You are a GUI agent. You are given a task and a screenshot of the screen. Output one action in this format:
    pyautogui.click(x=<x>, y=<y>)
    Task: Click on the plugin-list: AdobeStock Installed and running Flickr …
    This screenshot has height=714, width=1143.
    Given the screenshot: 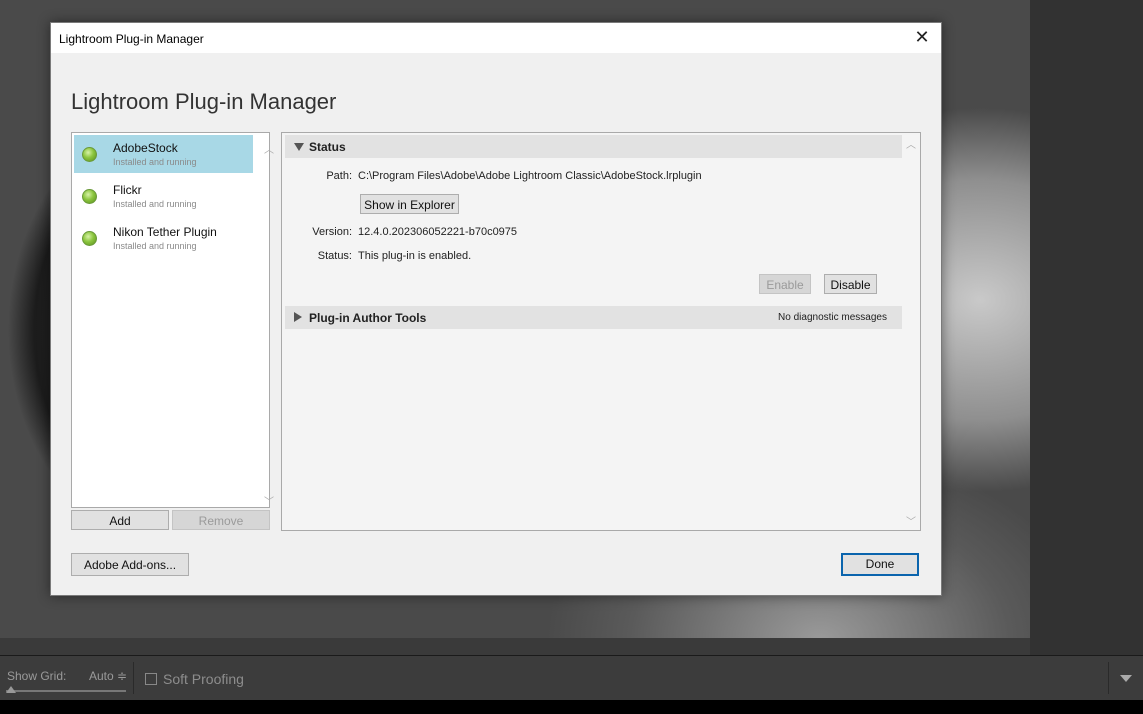 What is the action you would take?
    pyautogui.click(x=172, y=320)
    